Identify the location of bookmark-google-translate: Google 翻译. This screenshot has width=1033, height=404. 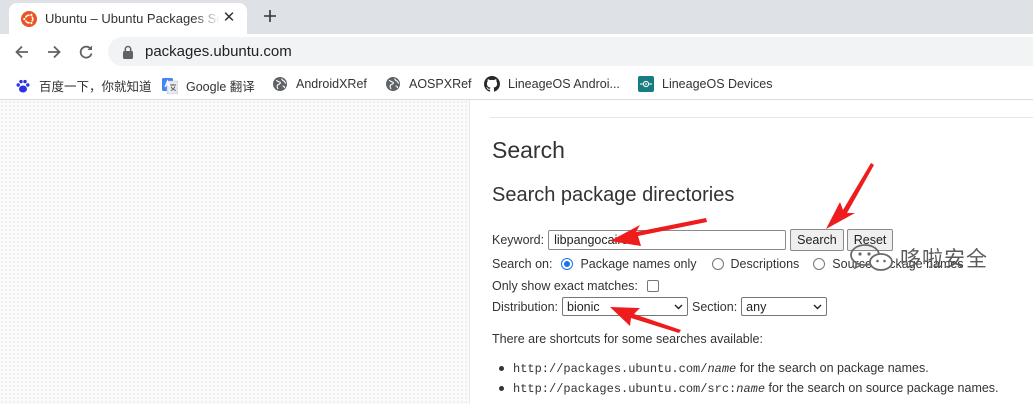
(208, 85).